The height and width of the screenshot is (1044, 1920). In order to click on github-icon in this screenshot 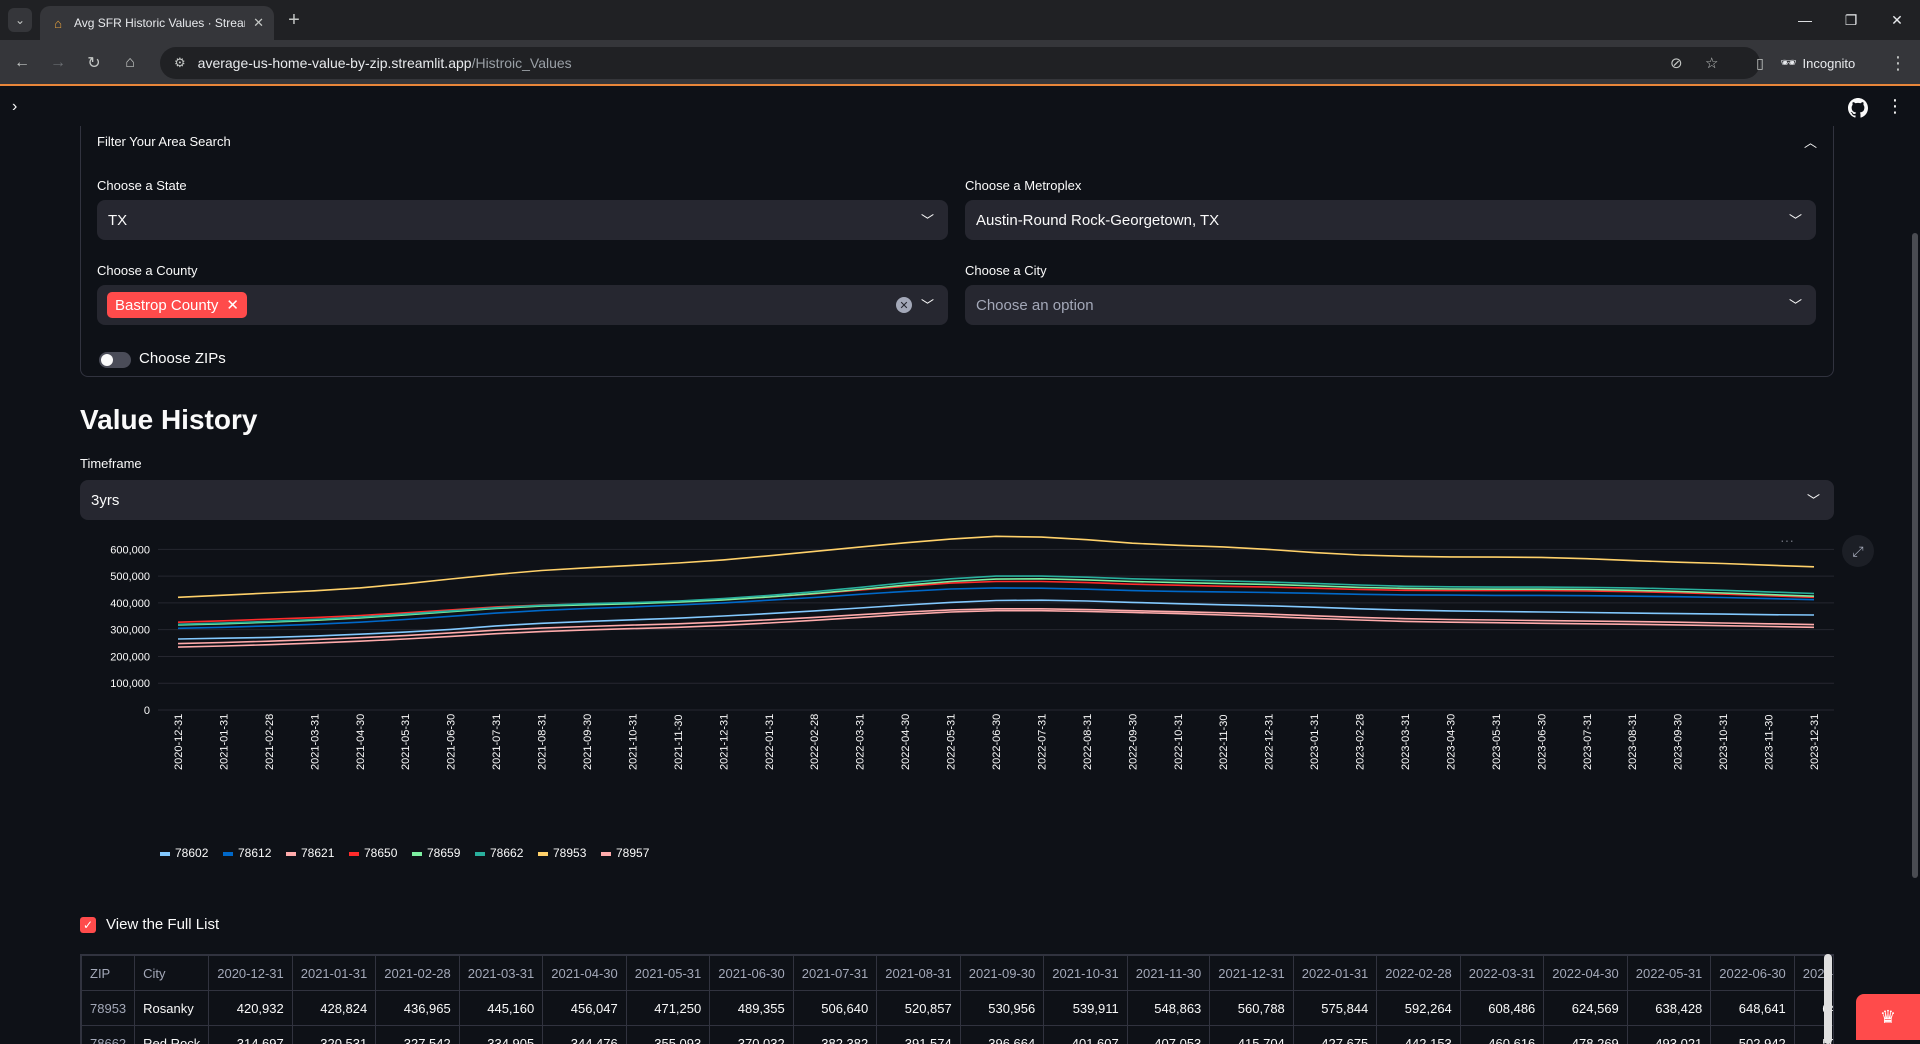, I will do `click(1858, 108)`.